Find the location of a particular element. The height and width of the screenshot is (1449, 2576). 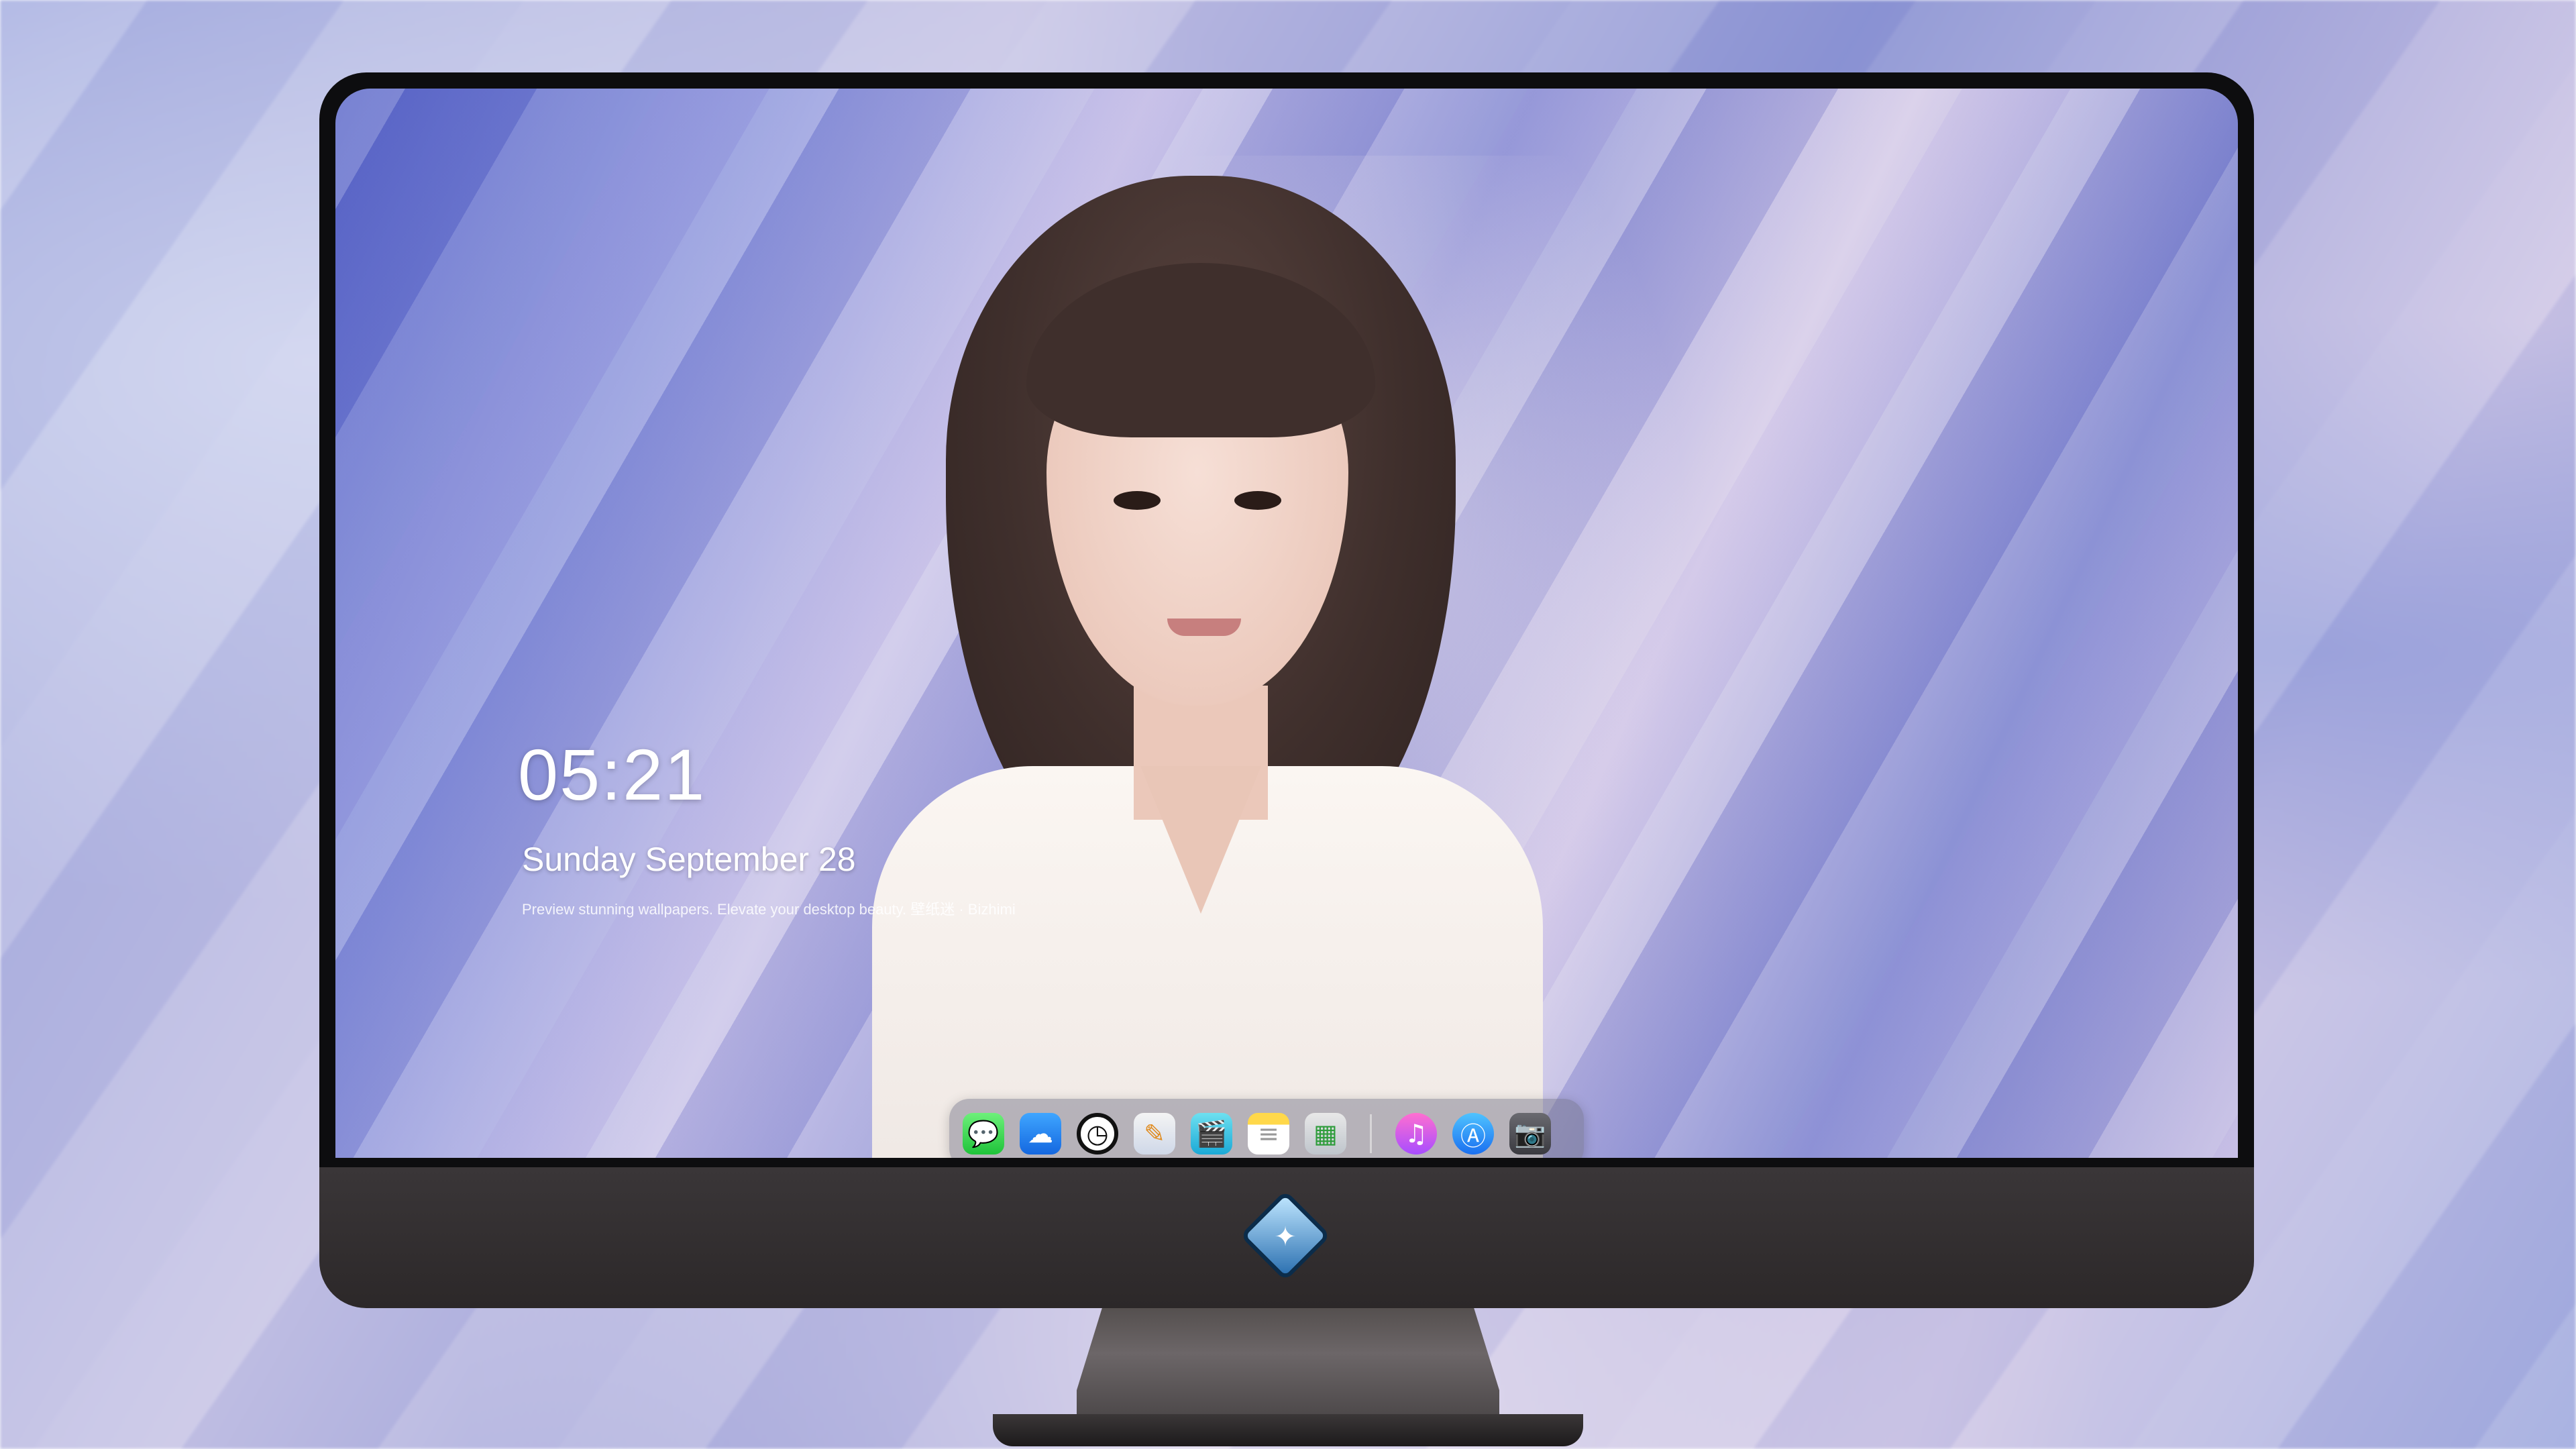

numbers-icon: ▦ is located at coordinates (1325, 1134).